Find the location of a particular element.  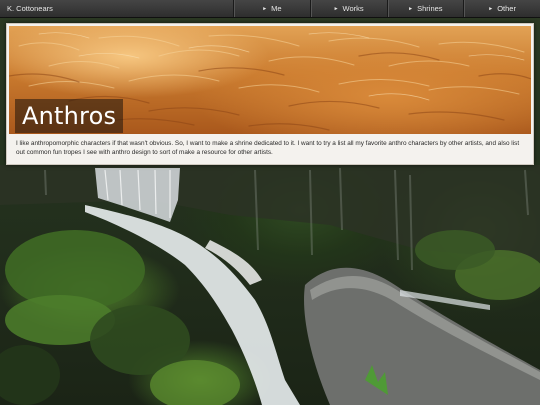

nav-item-me: ► Me is located at coordinates (271, 8).